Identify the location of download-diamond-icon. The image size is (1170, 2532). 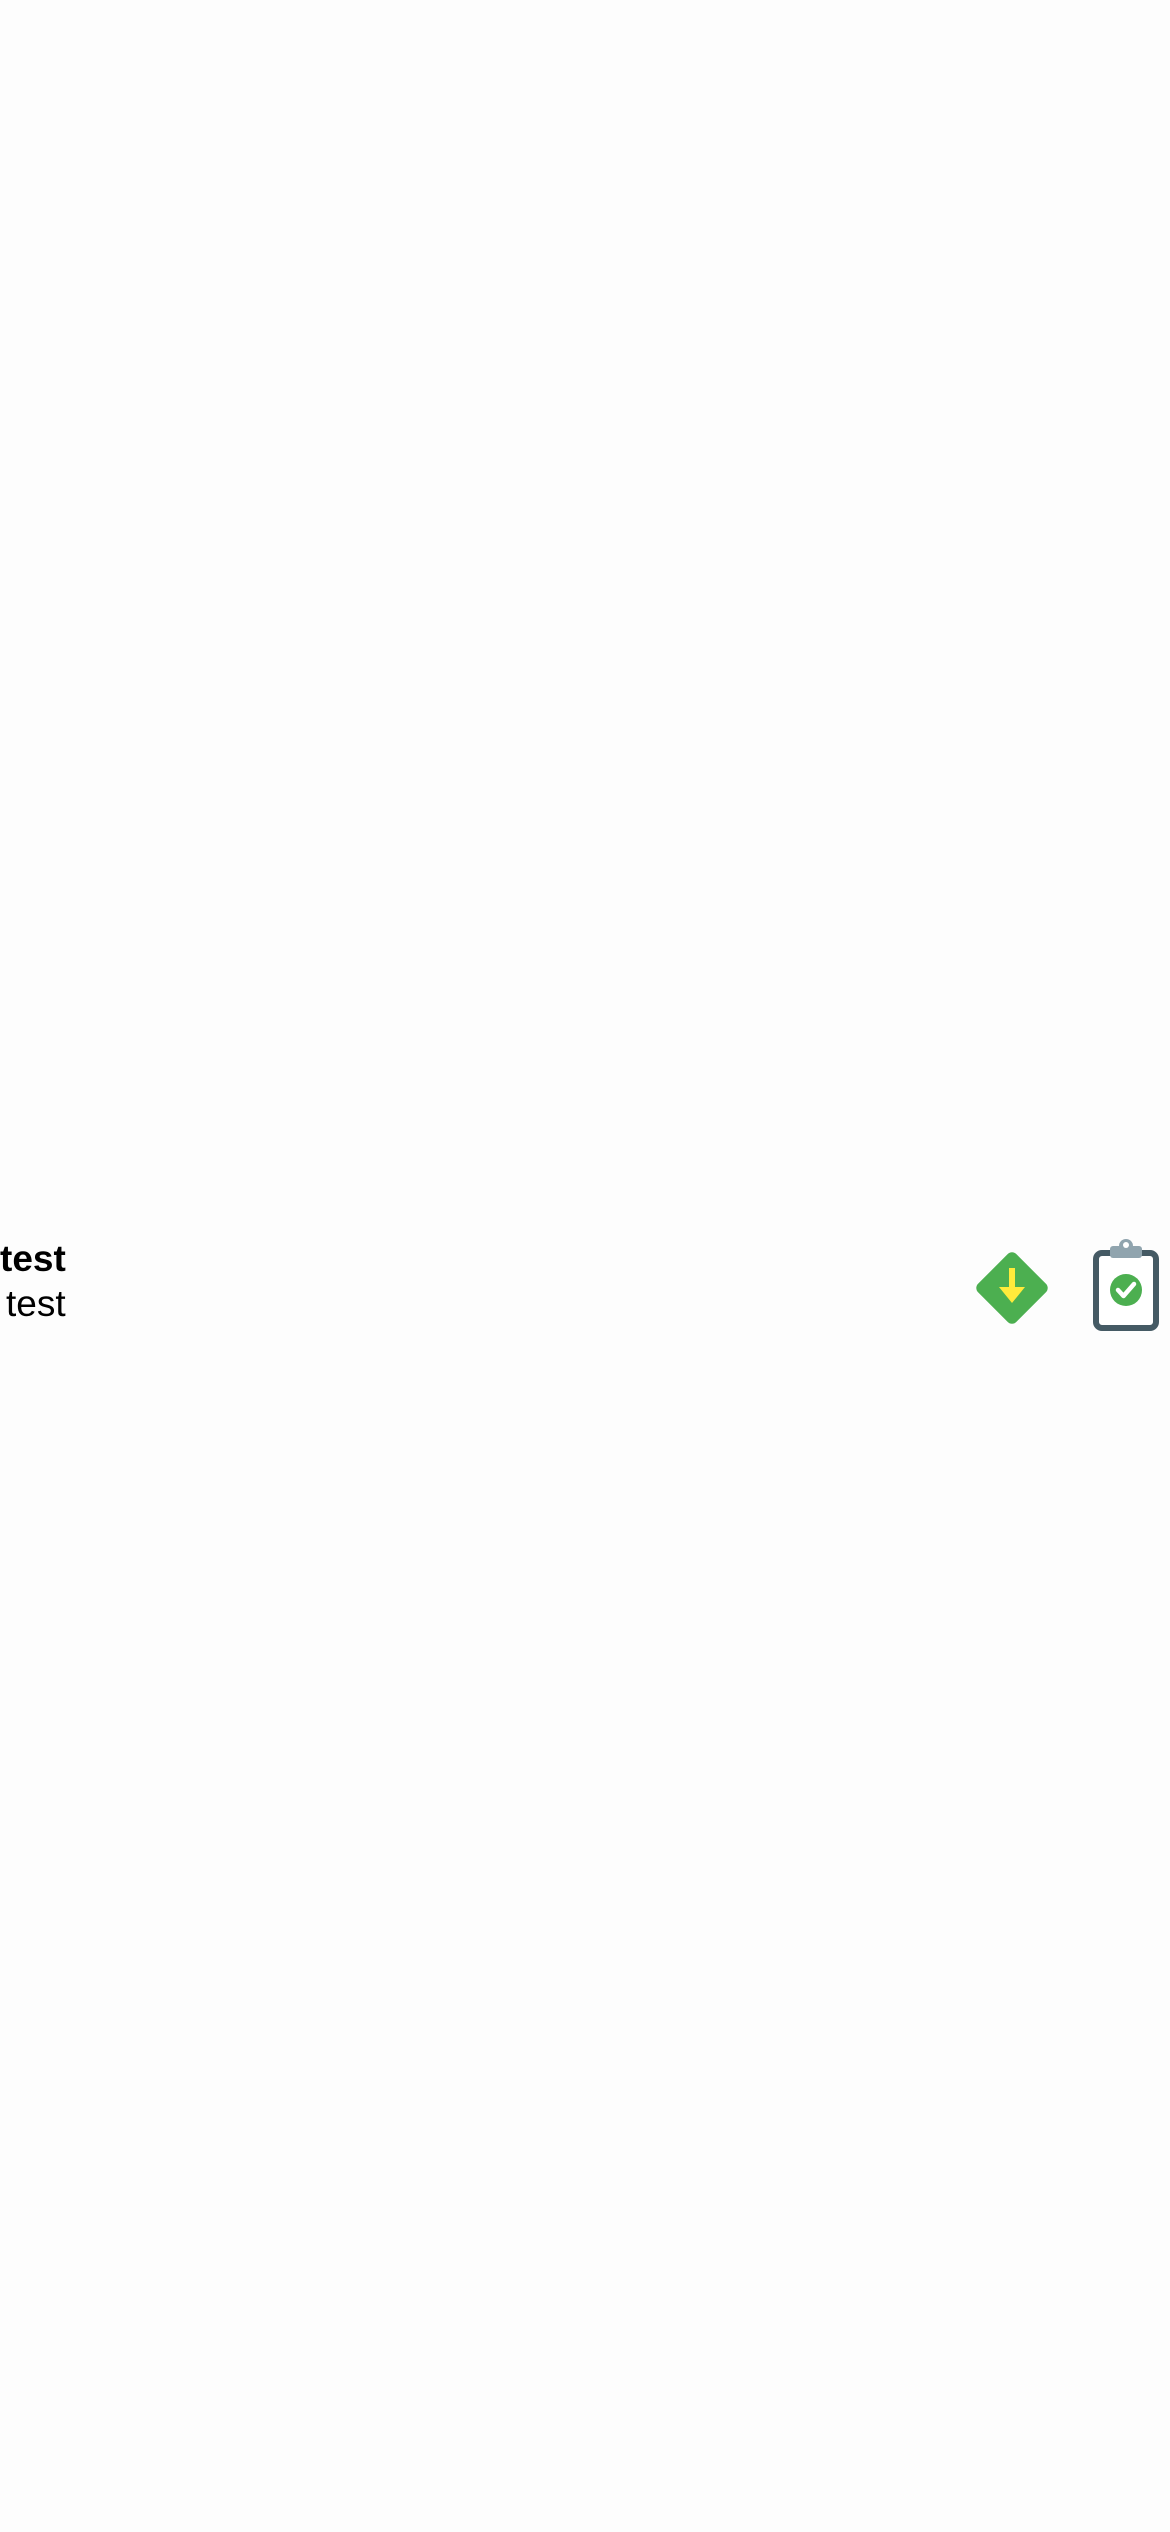
(1012, 1288).